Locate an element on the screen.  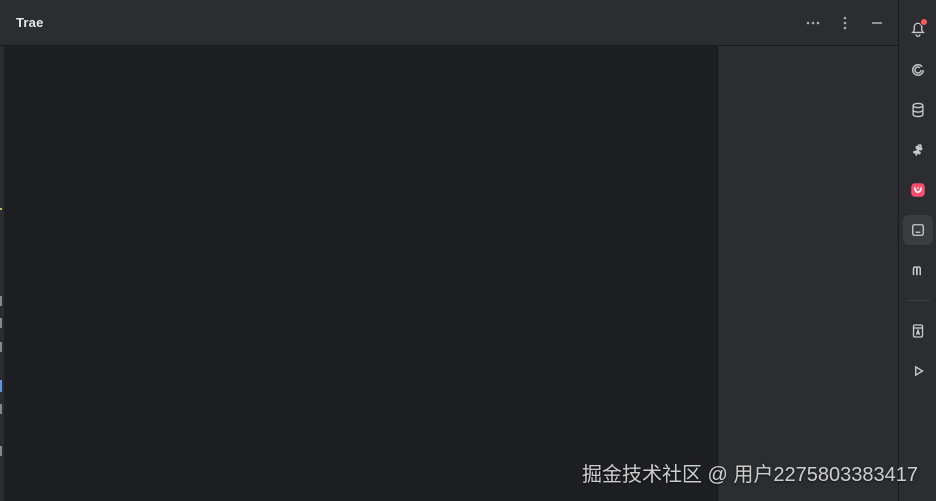
toolbar-item-tool is located at coordinates (917, 150).